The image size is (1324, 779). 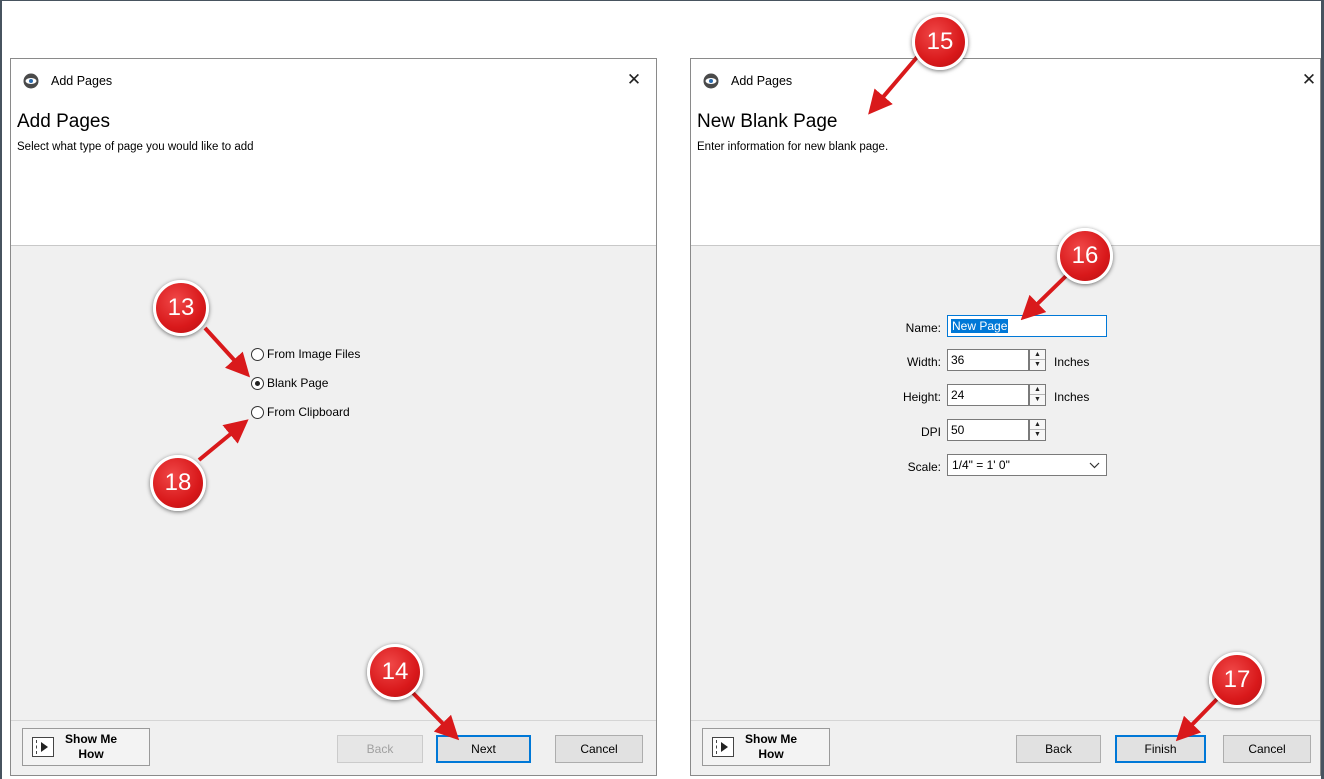 What do you see at coordinates (1094, 466) in the screenshot?
I see `chevron-down-icon` at bounding box center [1094, 466].